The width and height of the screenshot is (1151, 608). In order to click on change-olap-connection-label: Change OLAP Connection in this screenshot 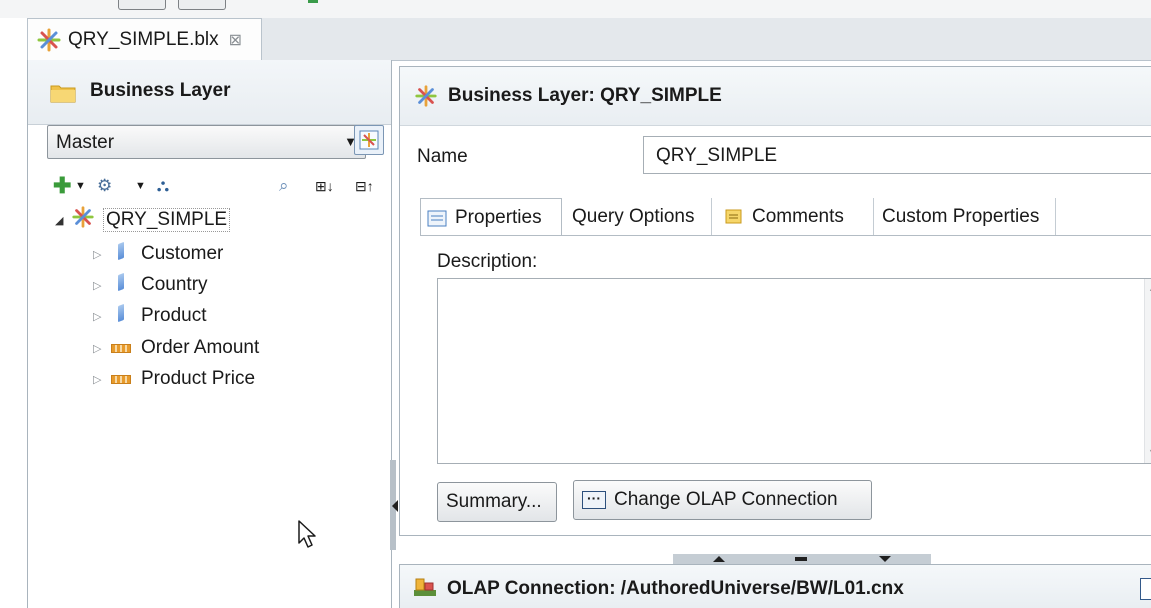, I will do `click(726, 499)`.